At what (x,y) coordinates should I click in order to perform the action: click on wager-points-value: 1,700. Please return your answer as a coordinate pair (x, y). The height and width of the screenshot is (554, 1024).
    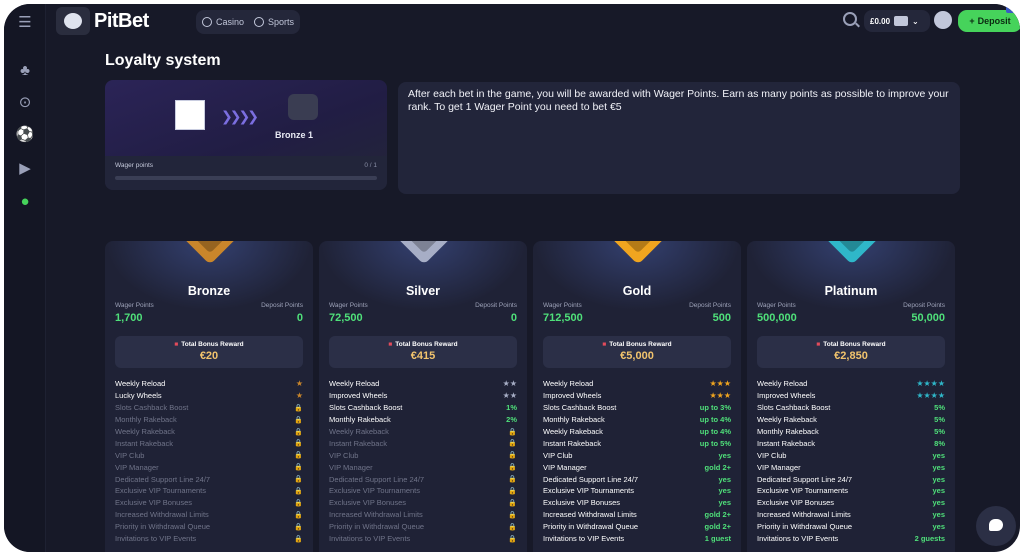
    Looking at the image, I should click on (129, 318).